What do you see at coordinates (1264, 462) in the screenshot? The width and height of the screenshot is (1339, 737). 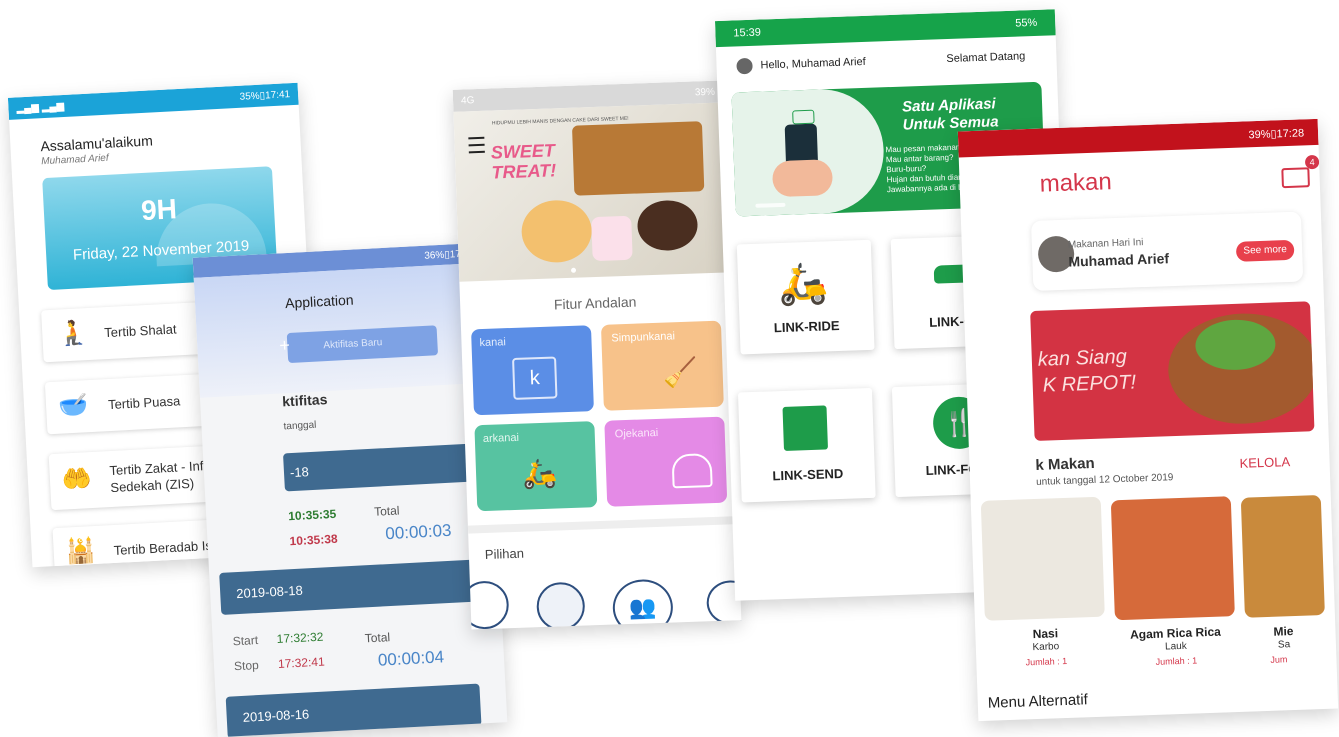 I see `kelola-link: KELOLA` at bounding box center [1264, 462].